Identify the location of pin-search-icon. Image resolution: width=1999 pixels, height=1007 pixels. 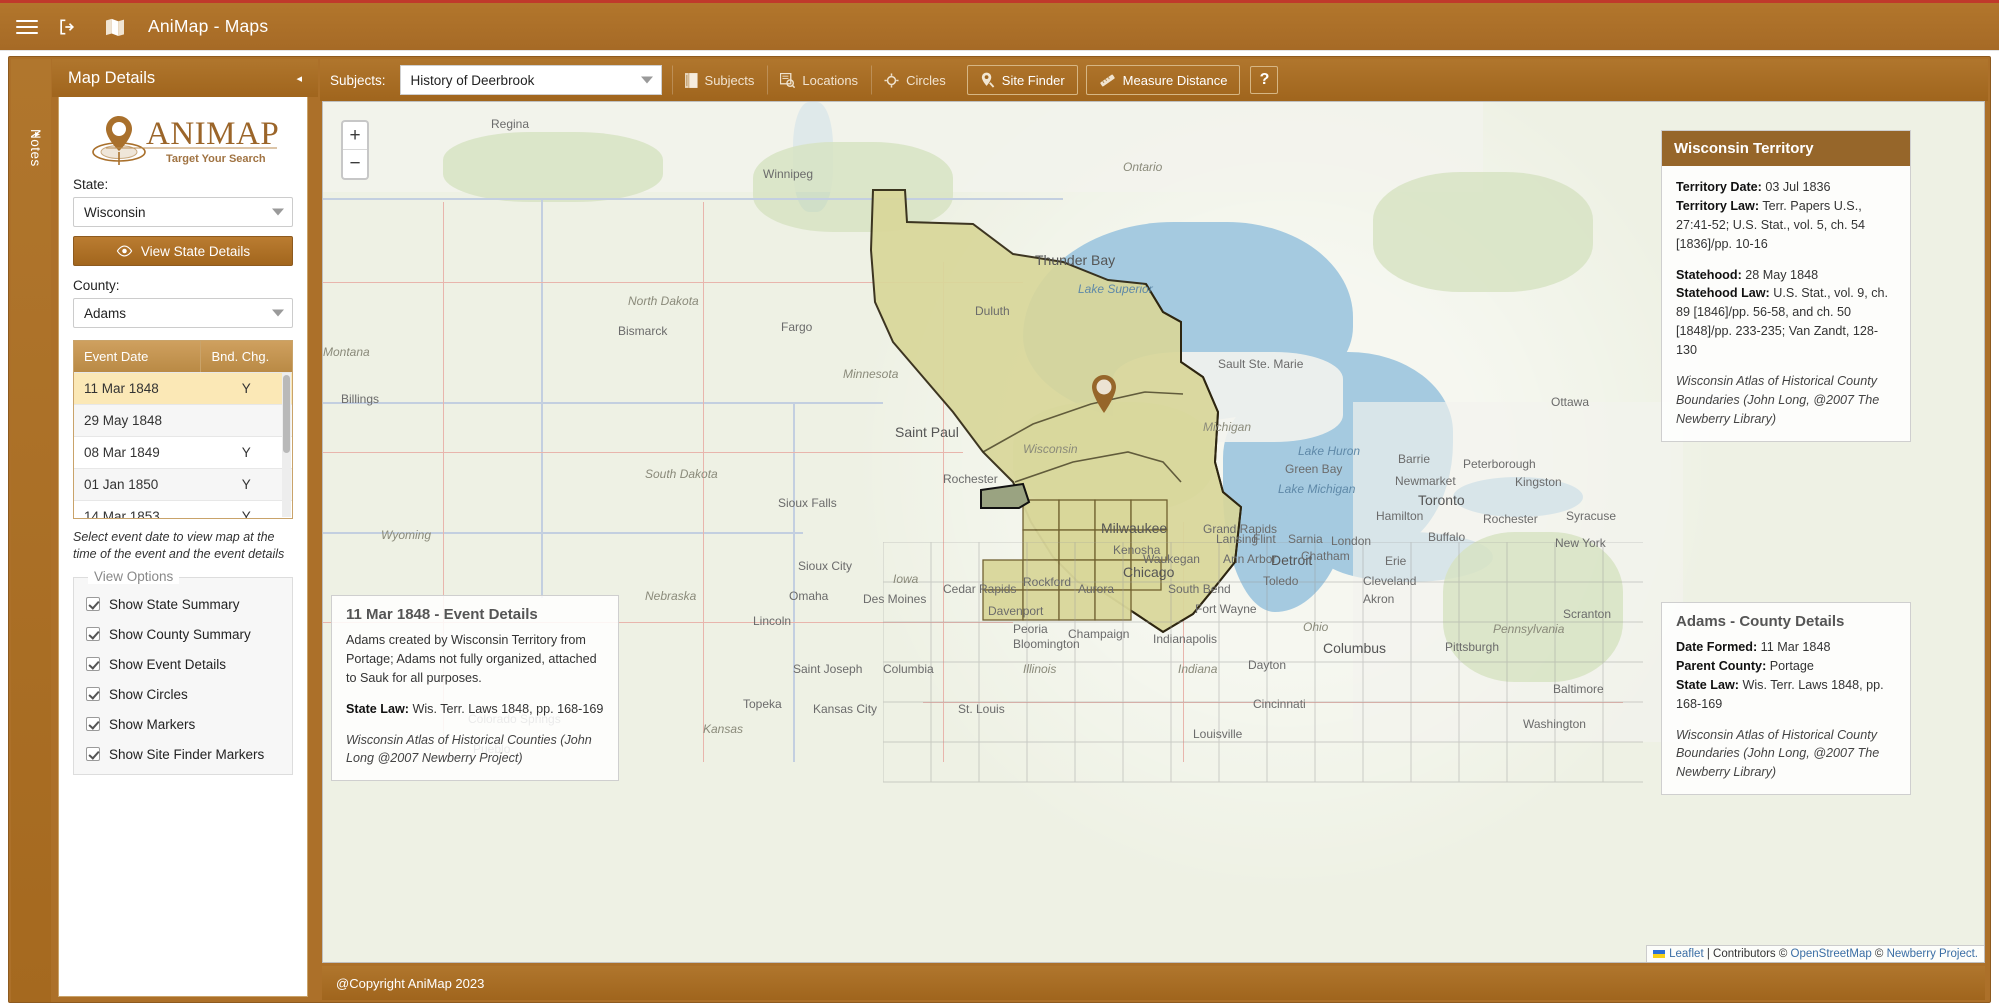
(988, 80).